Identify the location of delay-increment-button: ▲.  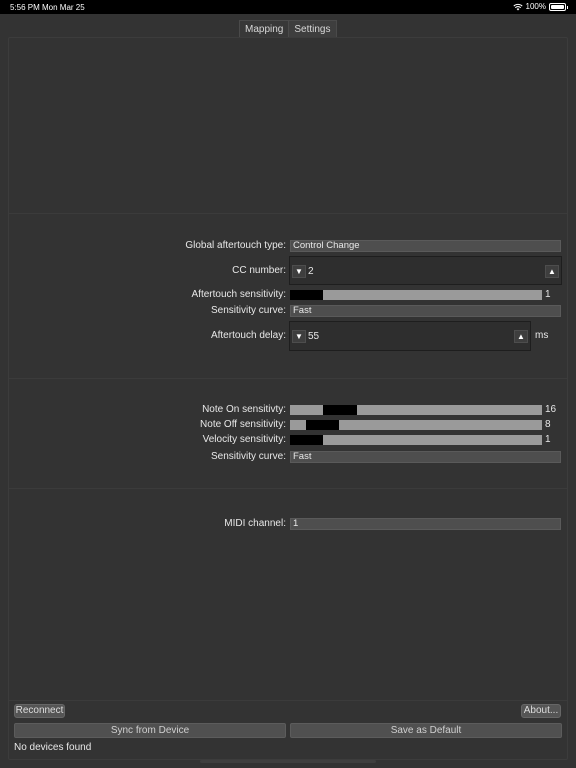
(521, 336).